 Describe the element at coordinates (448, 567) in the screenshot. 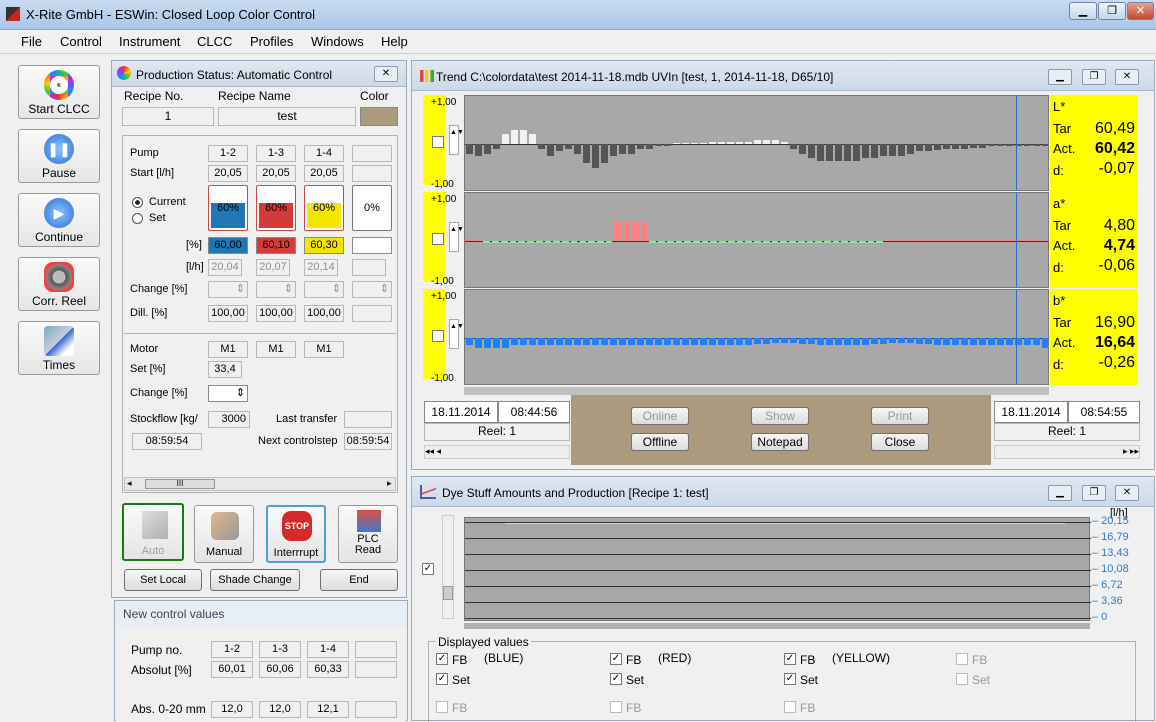

I see `dye-vertical-scrollbar` at that location.